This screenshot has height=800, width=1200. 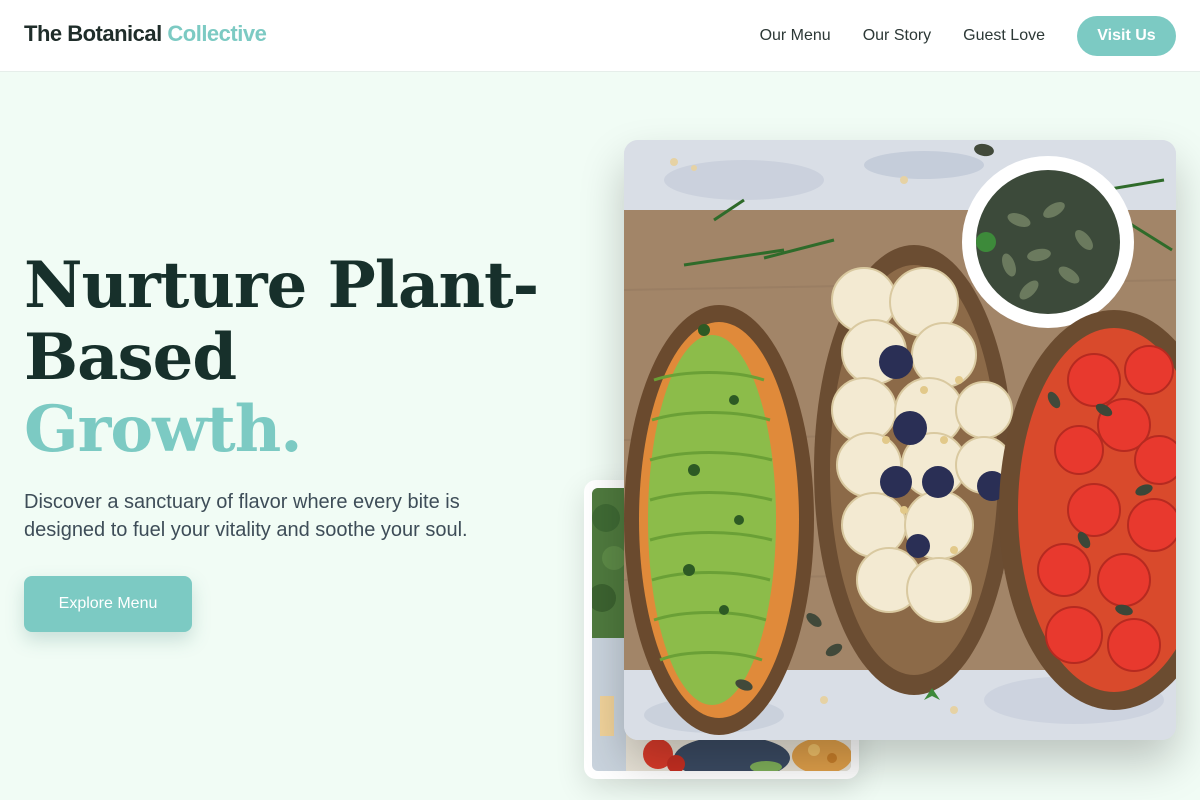 I want to click on brand-logo: The Botanical Collective, so click(x=145, y=34).